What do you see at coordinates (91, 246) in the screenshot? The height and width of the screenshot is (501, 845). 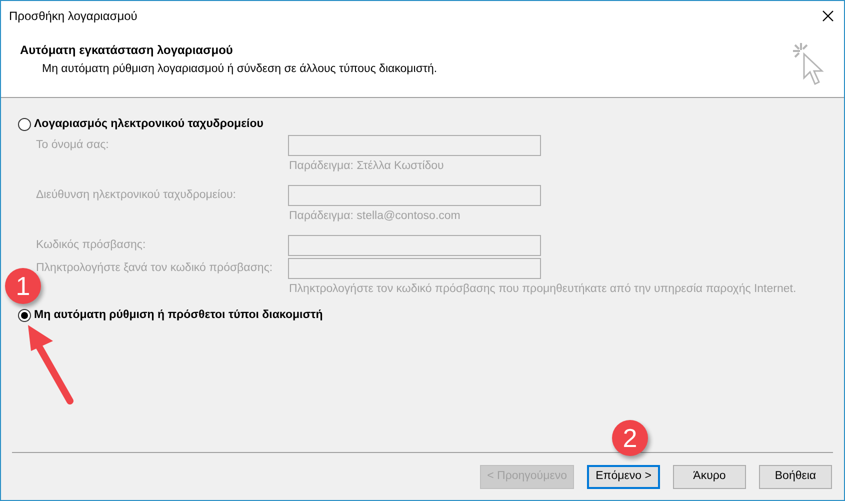 I see `field-label: Κωδικός πρόσβασης:` at bounding box center [91, 246].